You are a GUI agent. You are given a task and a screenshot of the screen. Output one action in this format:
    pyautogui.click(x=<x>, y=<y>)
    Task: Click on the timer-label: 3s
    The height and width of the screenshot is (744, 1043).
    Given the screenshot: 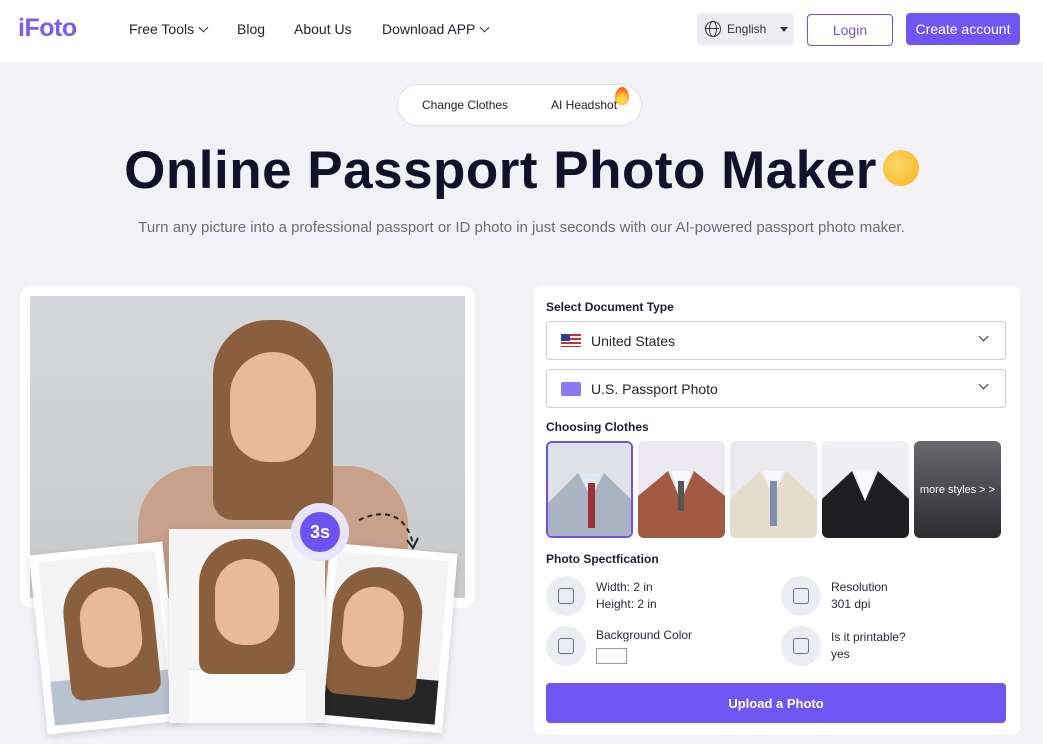 What is the action you would take?
    pyautogui.click(x=320, y=532)
    